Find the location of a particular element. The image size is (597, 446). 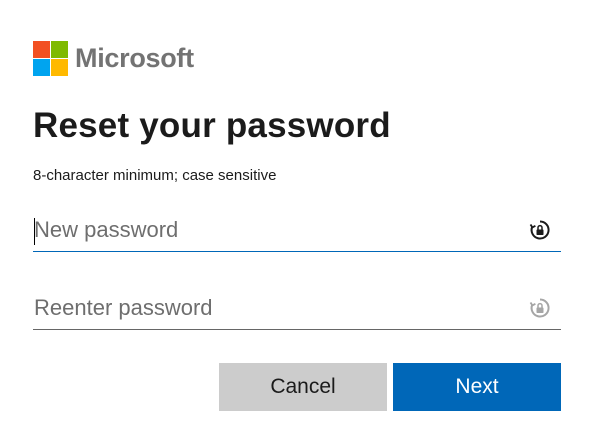

microsoft-logo: Microsoft is located at coordinates (113, 58).